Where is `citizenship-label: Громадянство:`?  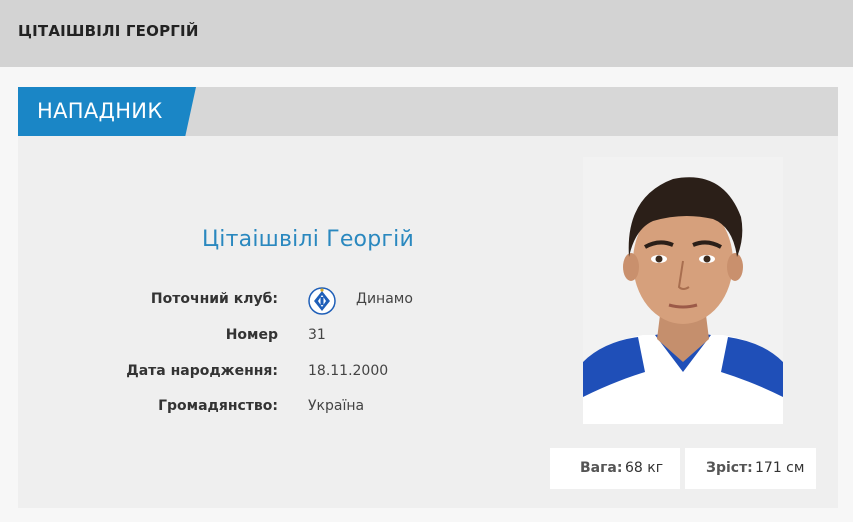 citizenship-label: Громадянство: is located at coordinates (218, 406).